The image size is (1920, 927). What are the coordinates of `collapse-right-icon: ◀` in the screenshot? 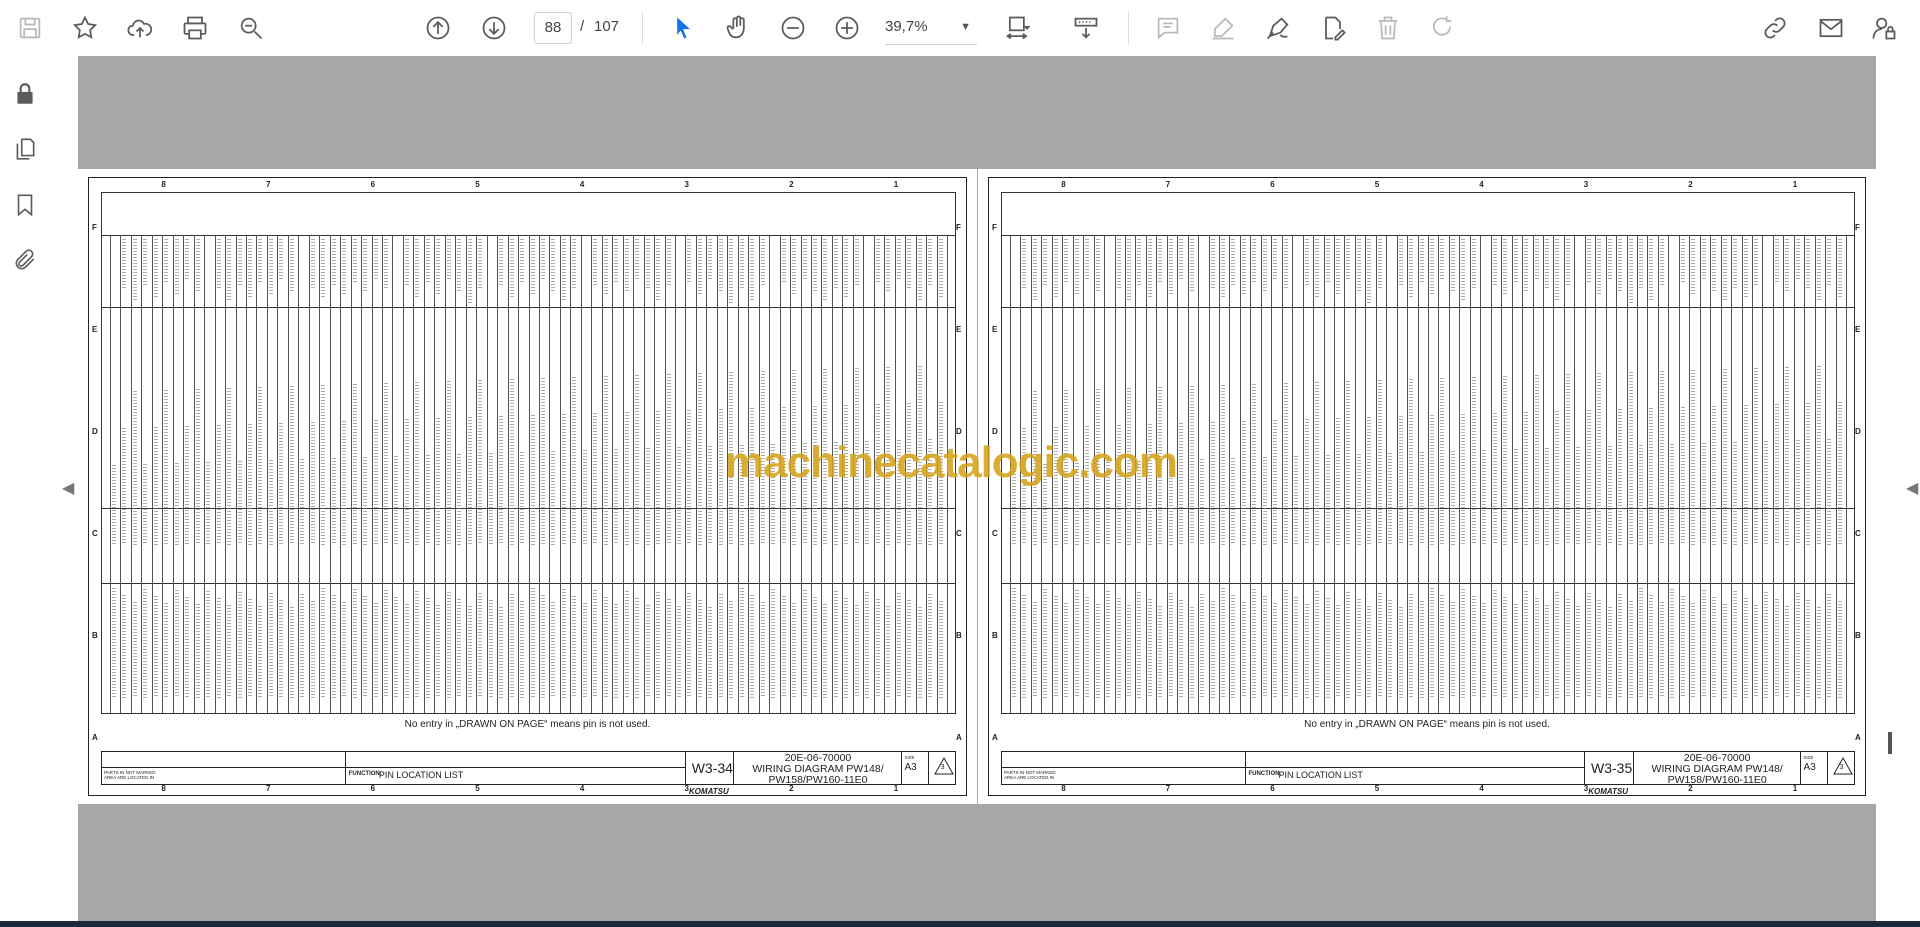 It's located at (1912, 488).